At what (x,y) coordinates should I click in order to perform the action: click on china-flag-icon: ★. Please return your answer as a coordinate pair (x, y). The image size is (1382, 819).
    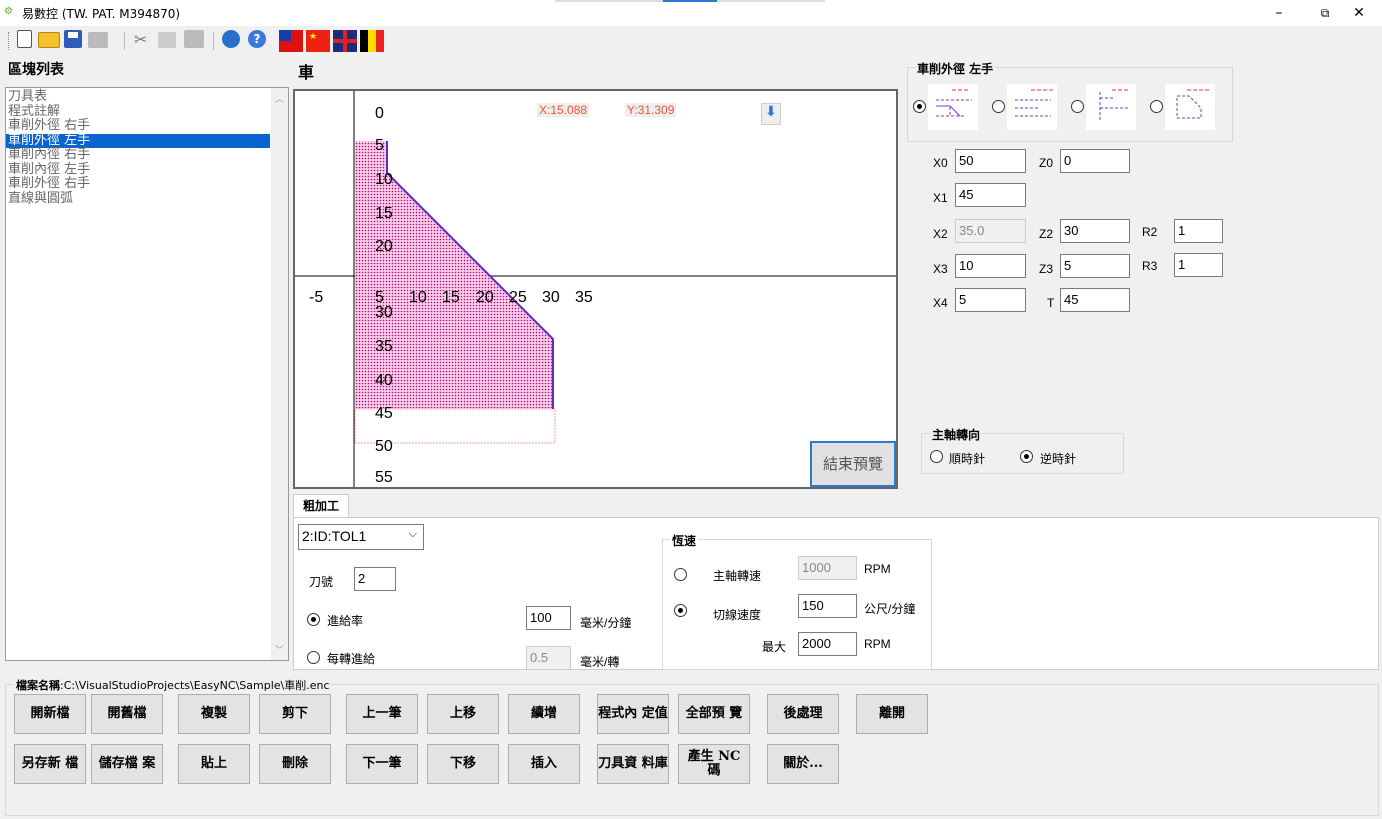
    Looking at the image, I should click on (318, 41).